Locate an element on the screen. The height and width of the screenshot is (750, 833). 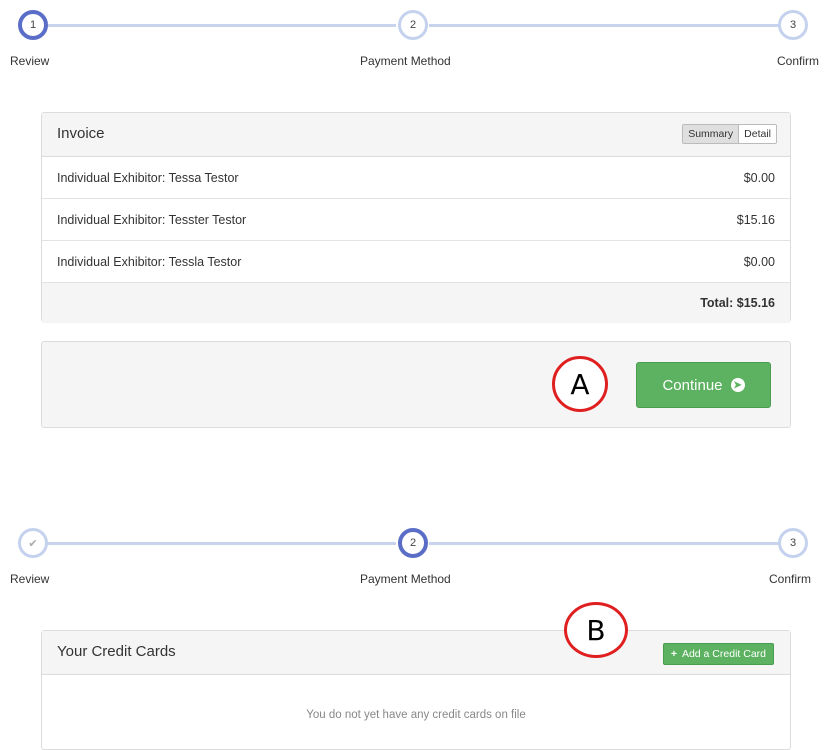
annotation-marker-b: B is located at coordinates (596, 630).